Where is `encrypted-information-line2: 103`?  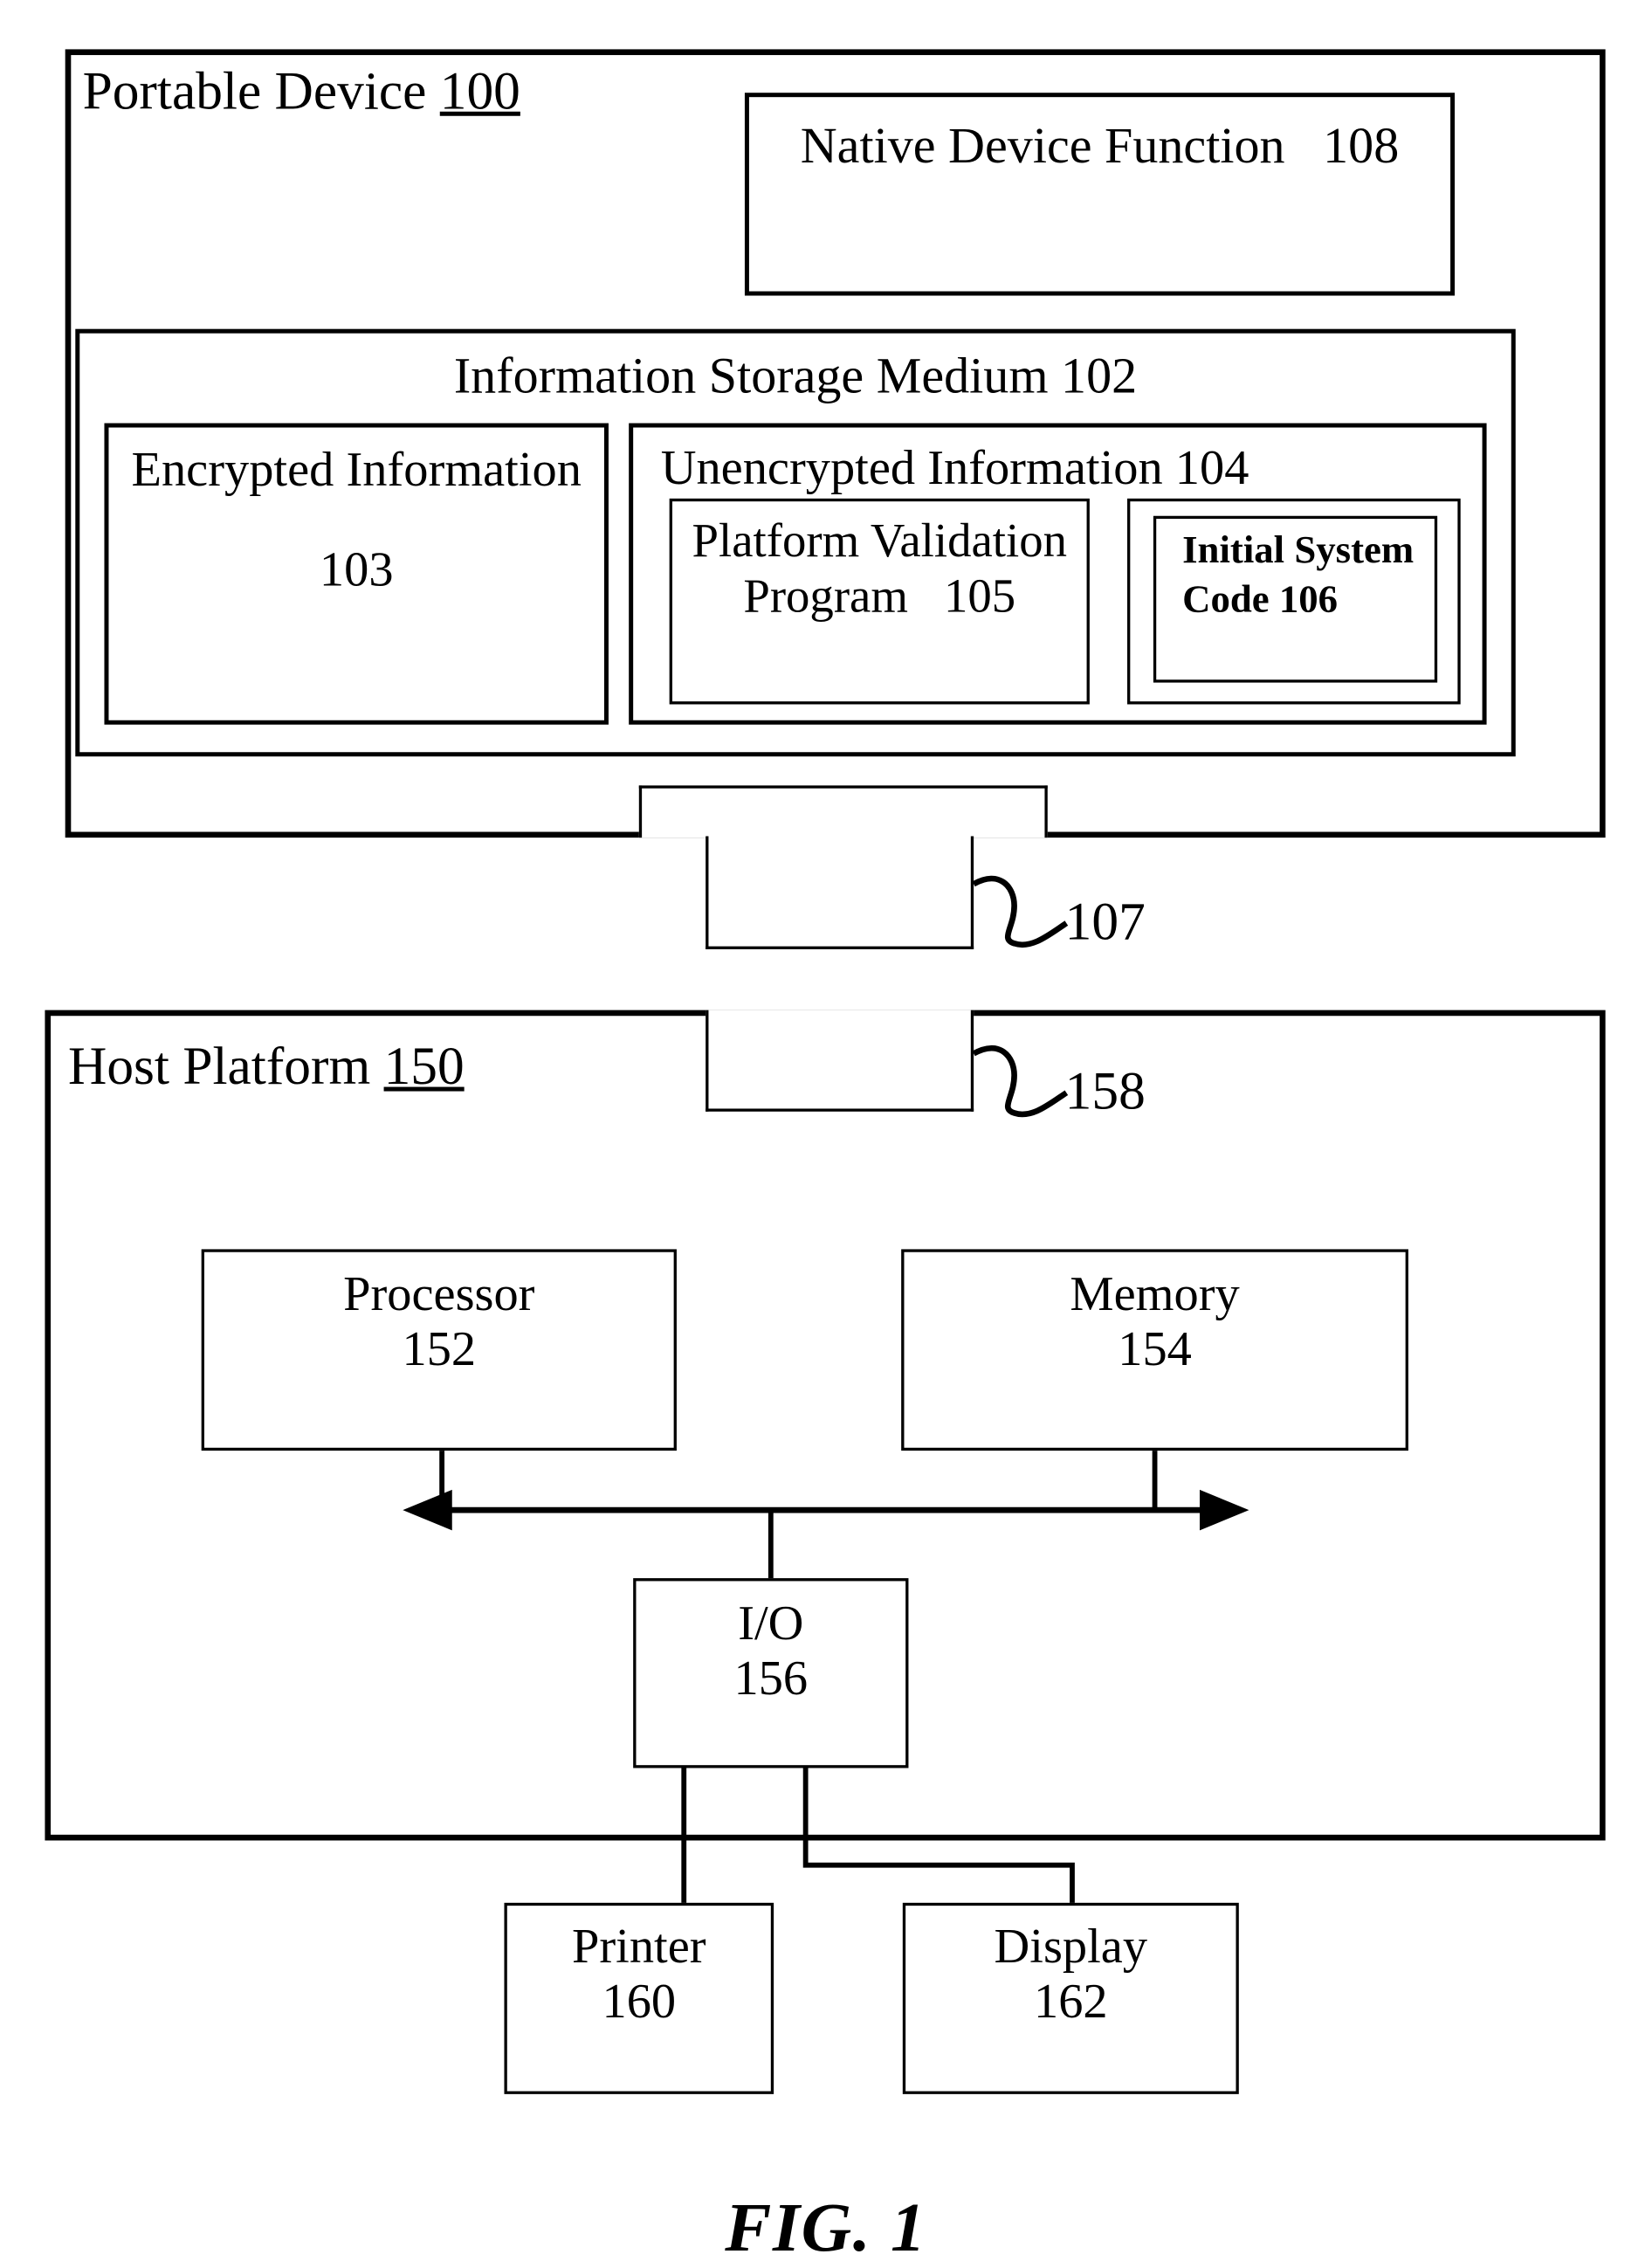
encrypted-information-line2: 103 is located at coordinates (356, 570).